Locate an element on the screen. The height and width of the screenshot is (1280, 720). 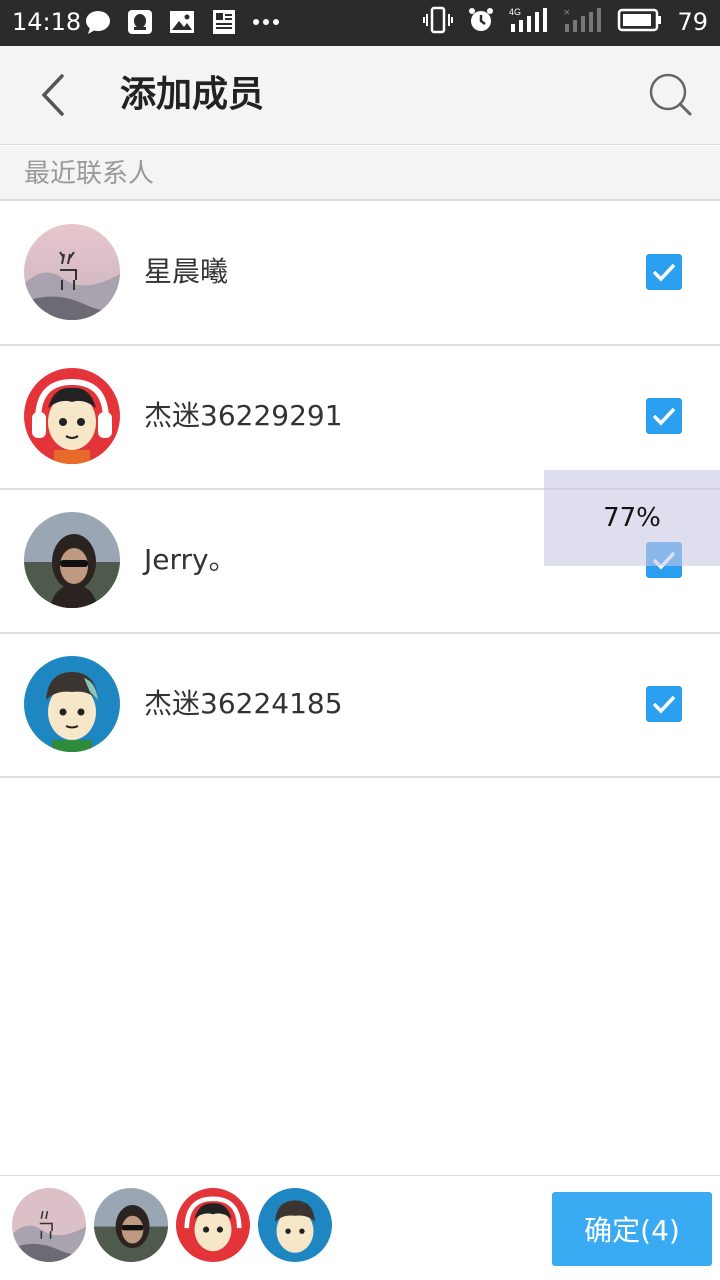
alarm-icon is located at coordinates (481, 22).